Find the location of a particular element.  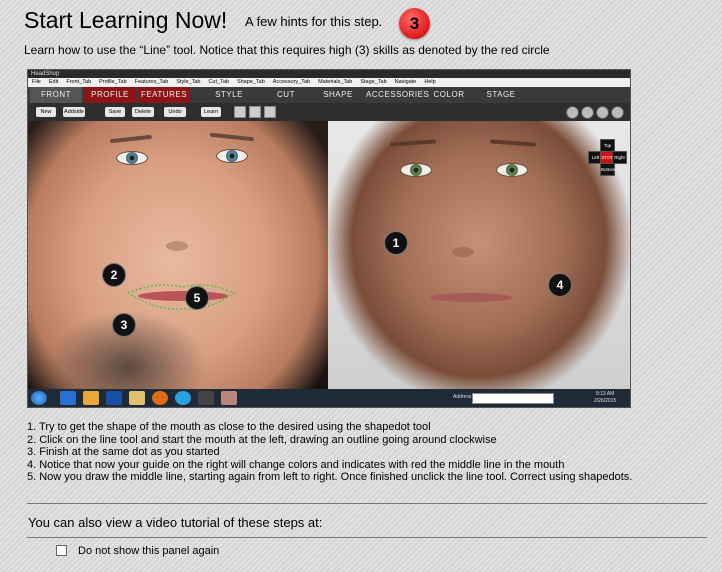

marker-5: 5 is located at coordinates (197, 298).